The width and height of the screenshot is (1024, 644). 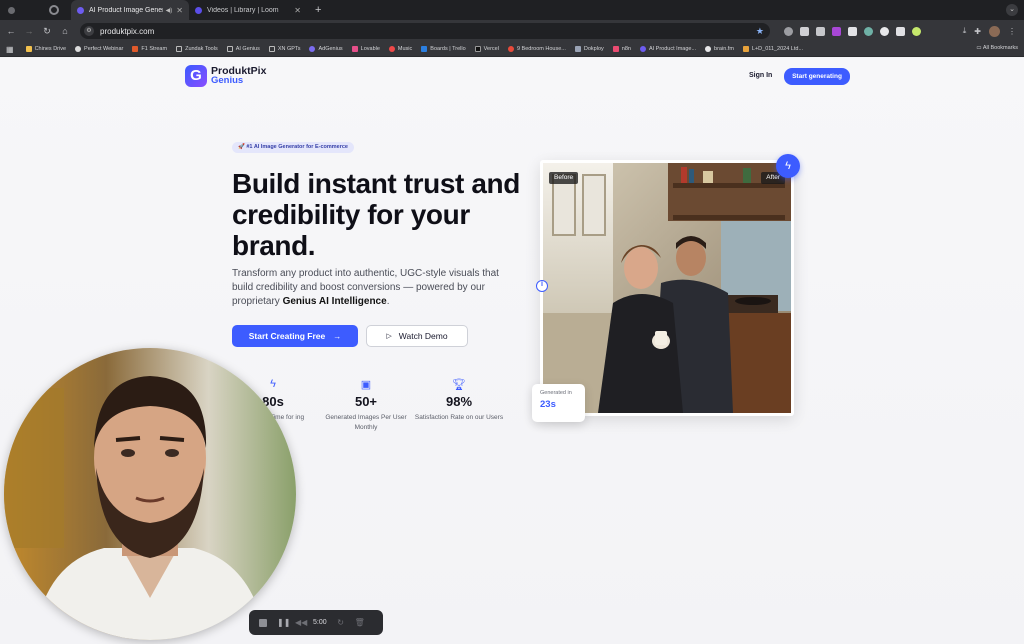 What do you see at coordinates (50, 49) in the screenshot?
I see `bookmark-label: Chines Drive` at bounding box center [50, 49].